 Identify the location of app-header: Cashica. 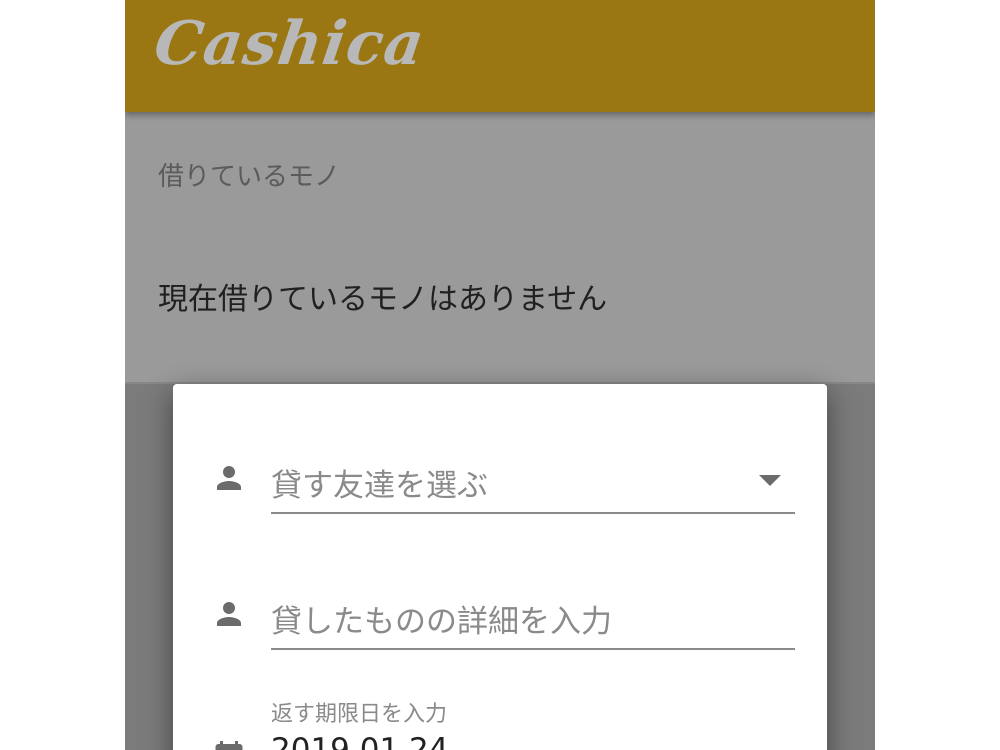
(500, 56).